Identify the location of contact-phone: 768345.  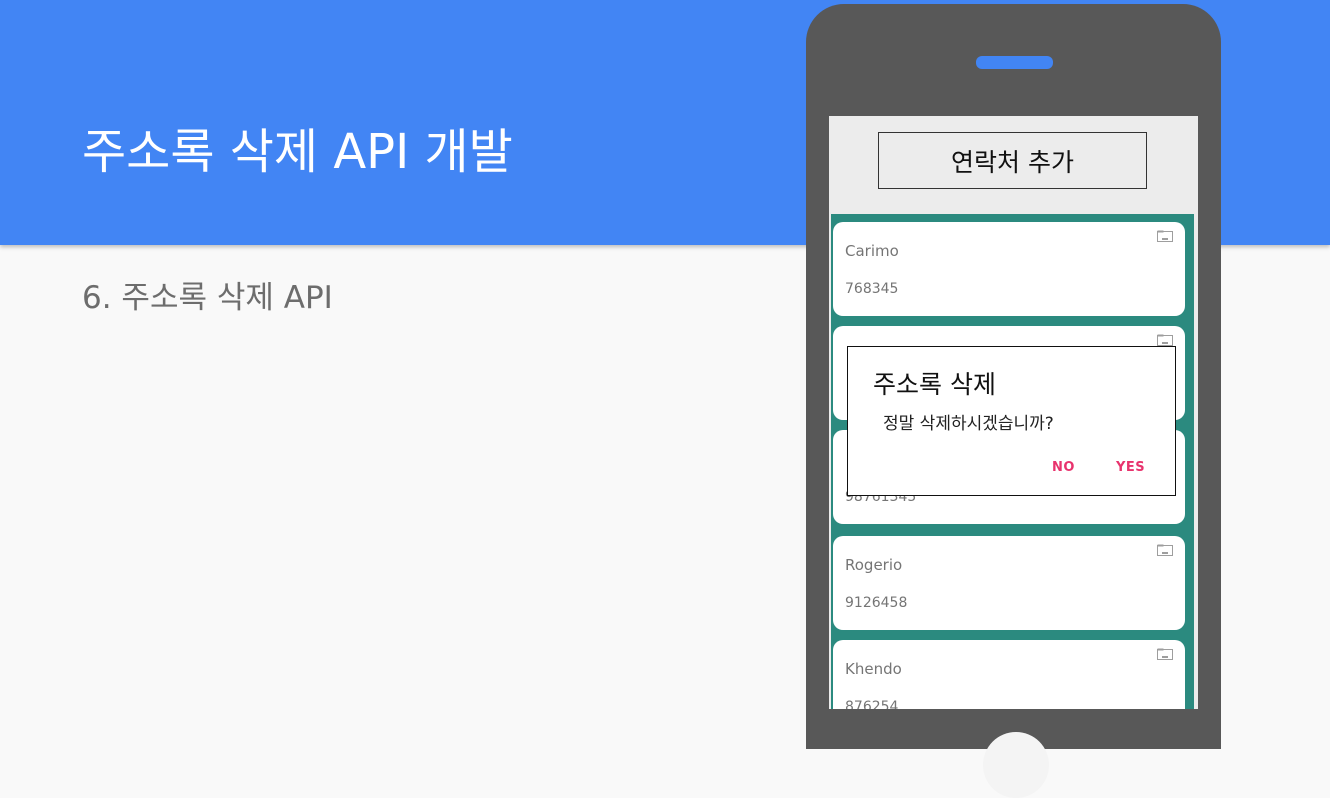
(872, 289).